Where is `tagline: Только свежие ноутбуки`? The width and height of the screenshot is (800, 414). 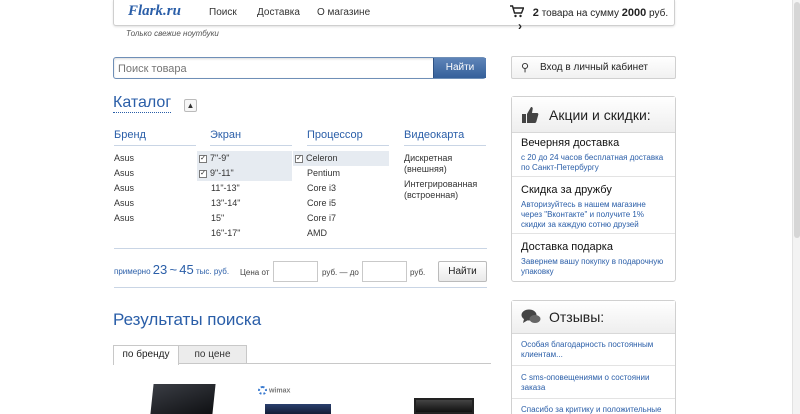
tagline: Только свежие ноутбуки is located at coordinates (172, 33).